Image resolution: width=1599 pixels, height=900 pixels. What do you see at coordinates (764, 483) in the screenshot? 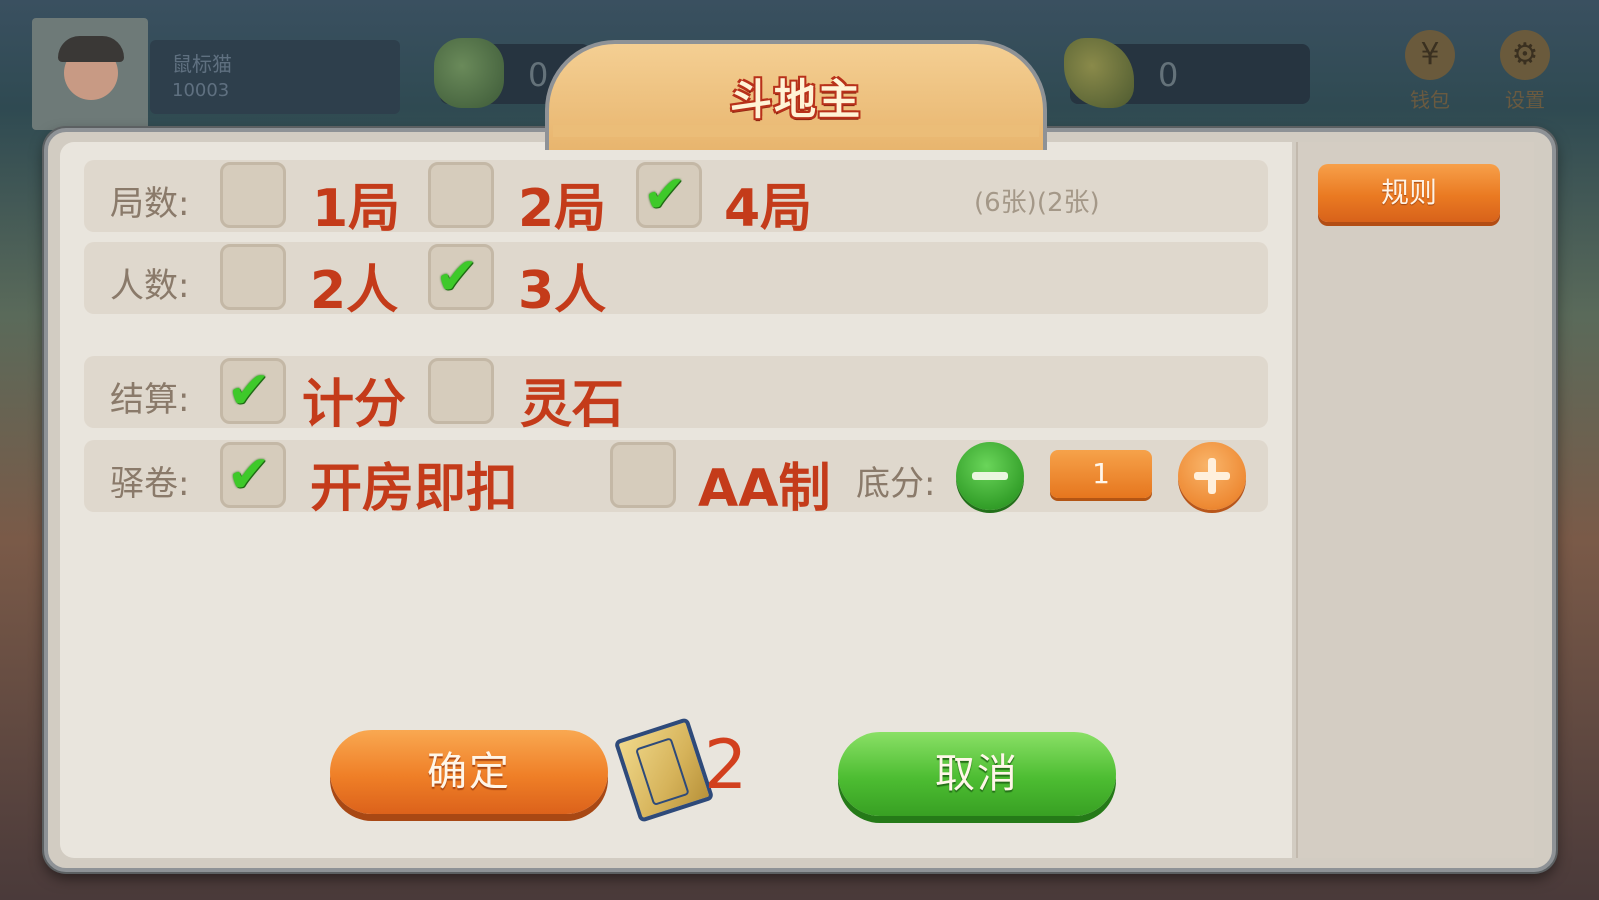
I see `pay-aa-label: AA制` at bounding box center [764, 483].